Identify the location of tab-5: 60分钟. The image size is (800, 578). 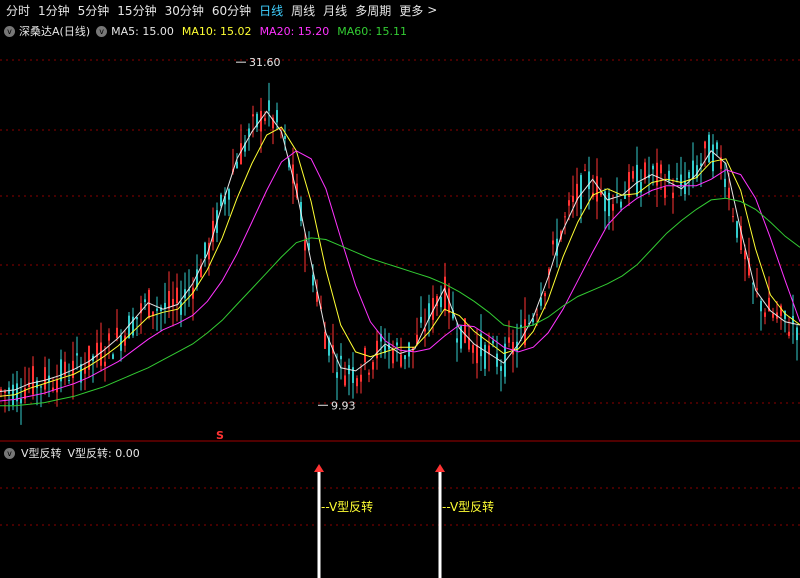
(231, 10).